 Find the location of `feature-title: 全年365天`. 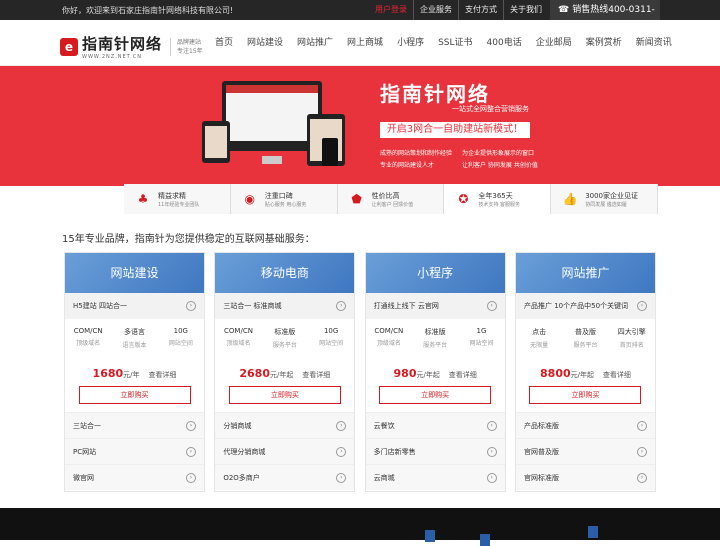

feature-title: 全年365天 is located at coordinates (495, 195).